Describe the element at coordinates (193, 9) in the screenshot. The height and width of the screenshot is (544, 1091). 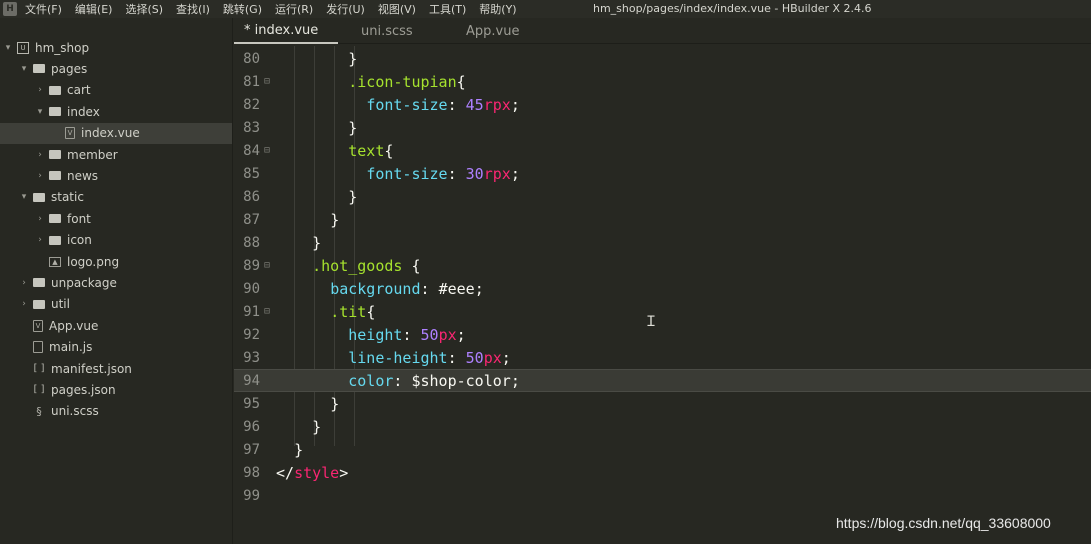
I see `menu-find: 查找(I)` at that location.